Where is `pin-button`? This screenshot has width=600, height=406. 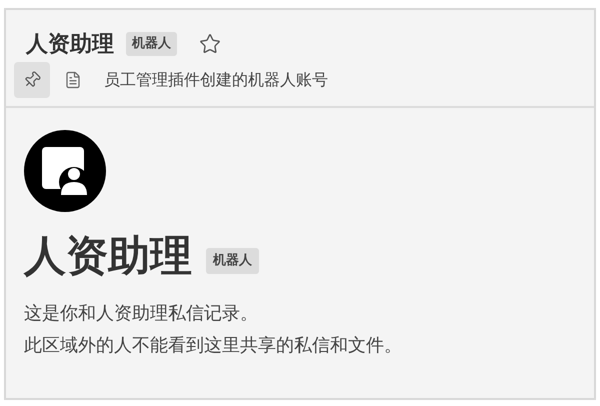
pin-button is located at coordinates (32, 80).